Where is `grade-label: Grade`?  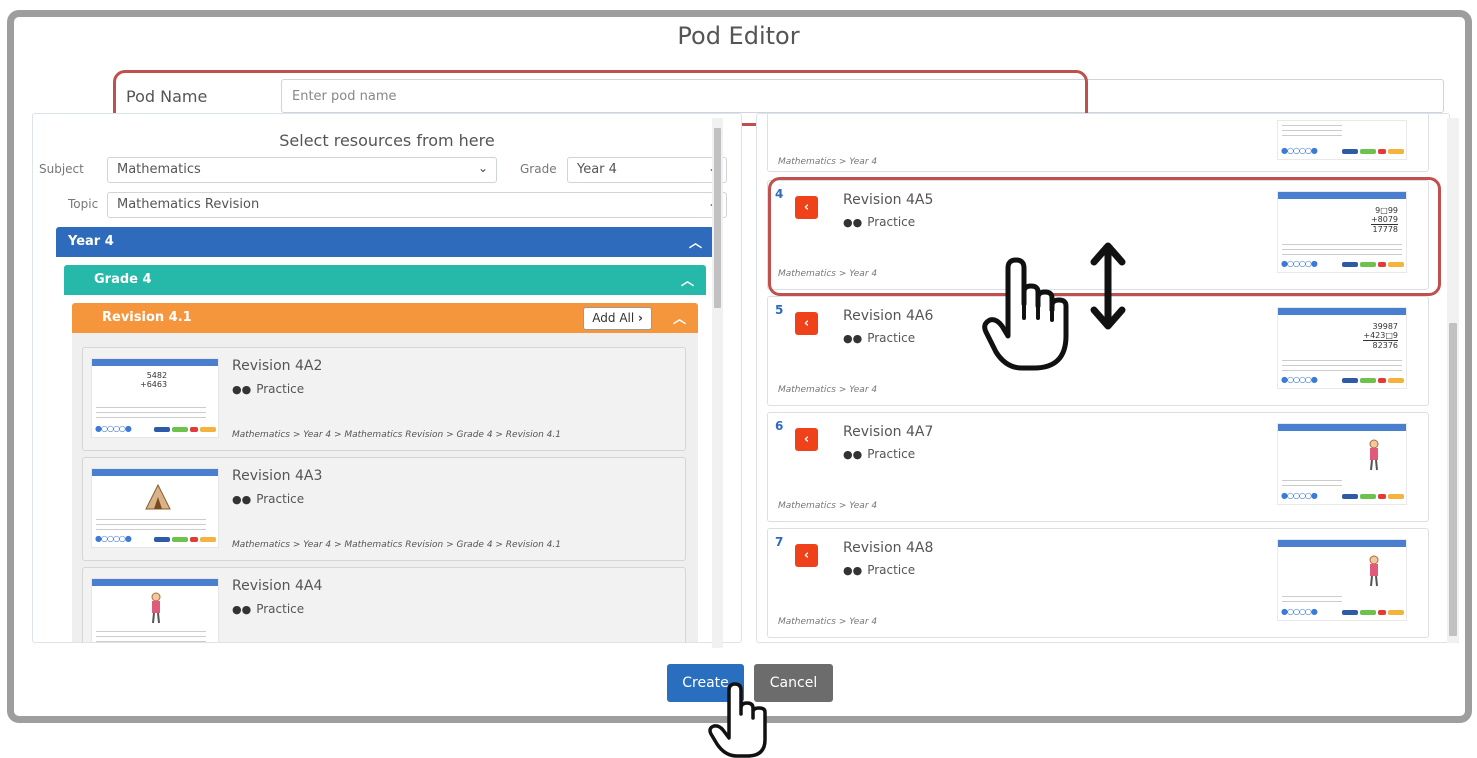
grade-label: Grade is located at coordinates (538, 169).